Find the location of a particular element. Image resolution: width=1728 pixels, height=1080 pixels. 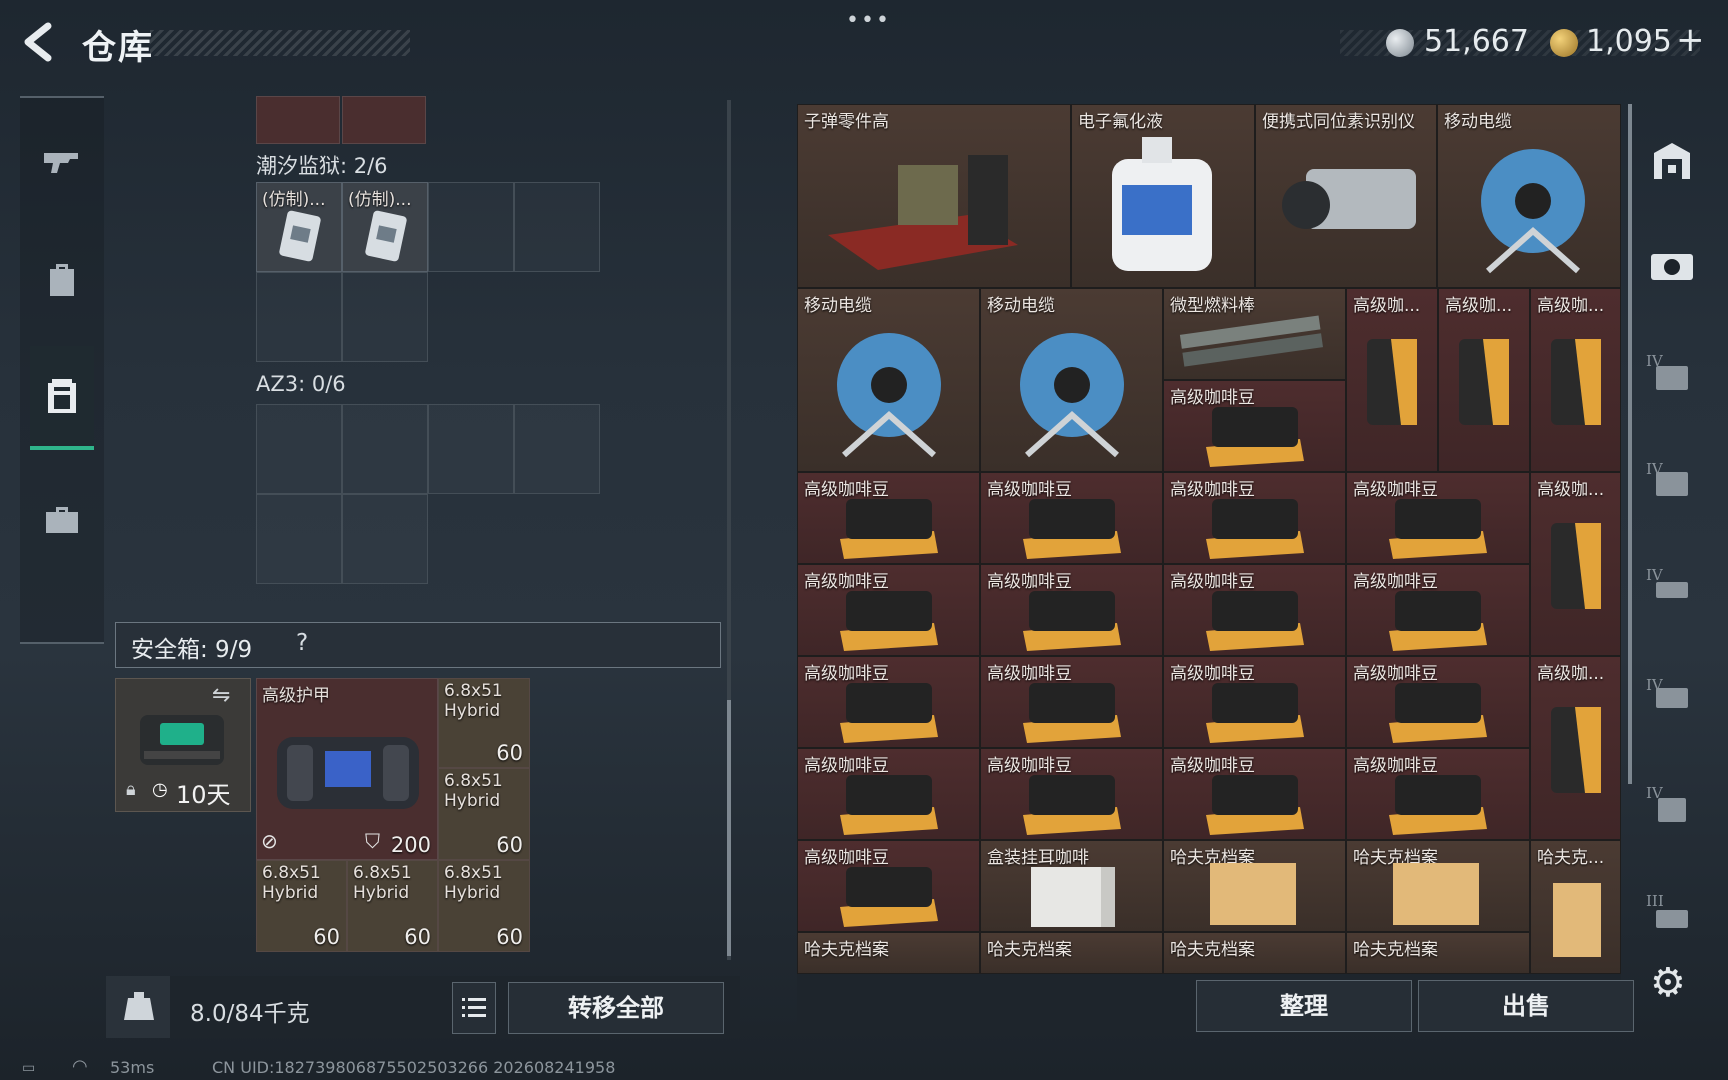

sort-button: 整理 is located at coordinates (1304, 1006).